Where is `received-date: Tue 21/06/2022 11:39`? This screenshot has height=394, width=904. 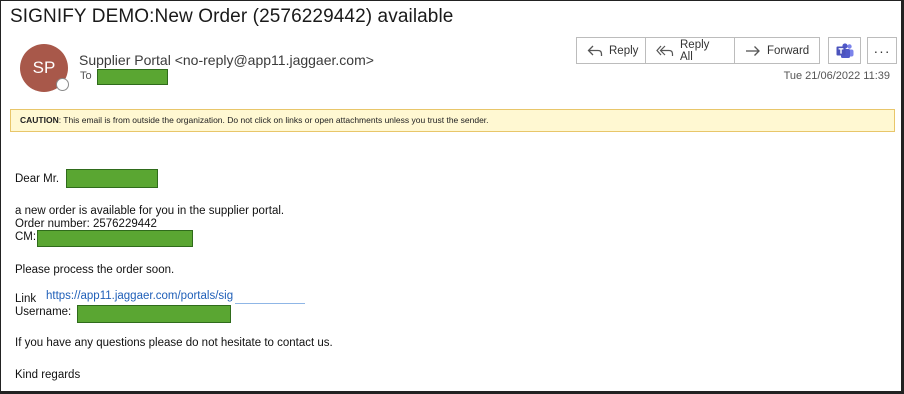 received-date: Tue 21/06/2022 11:39 is located at coordinates (836, 76).